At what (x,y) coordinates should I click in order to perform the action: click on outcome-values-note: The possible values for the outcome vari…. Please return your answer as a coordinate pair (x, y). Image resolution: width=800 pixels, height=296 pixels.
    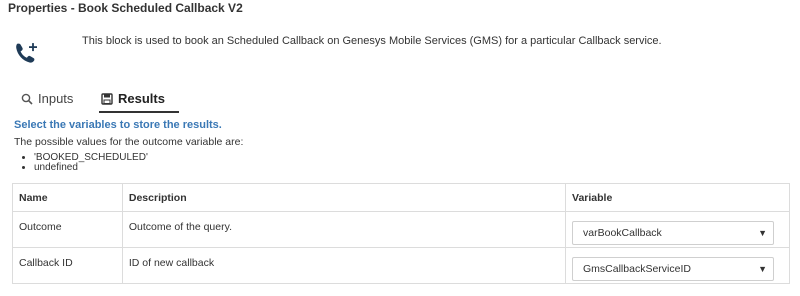
    Looking at the image, I should click on (129, 142).